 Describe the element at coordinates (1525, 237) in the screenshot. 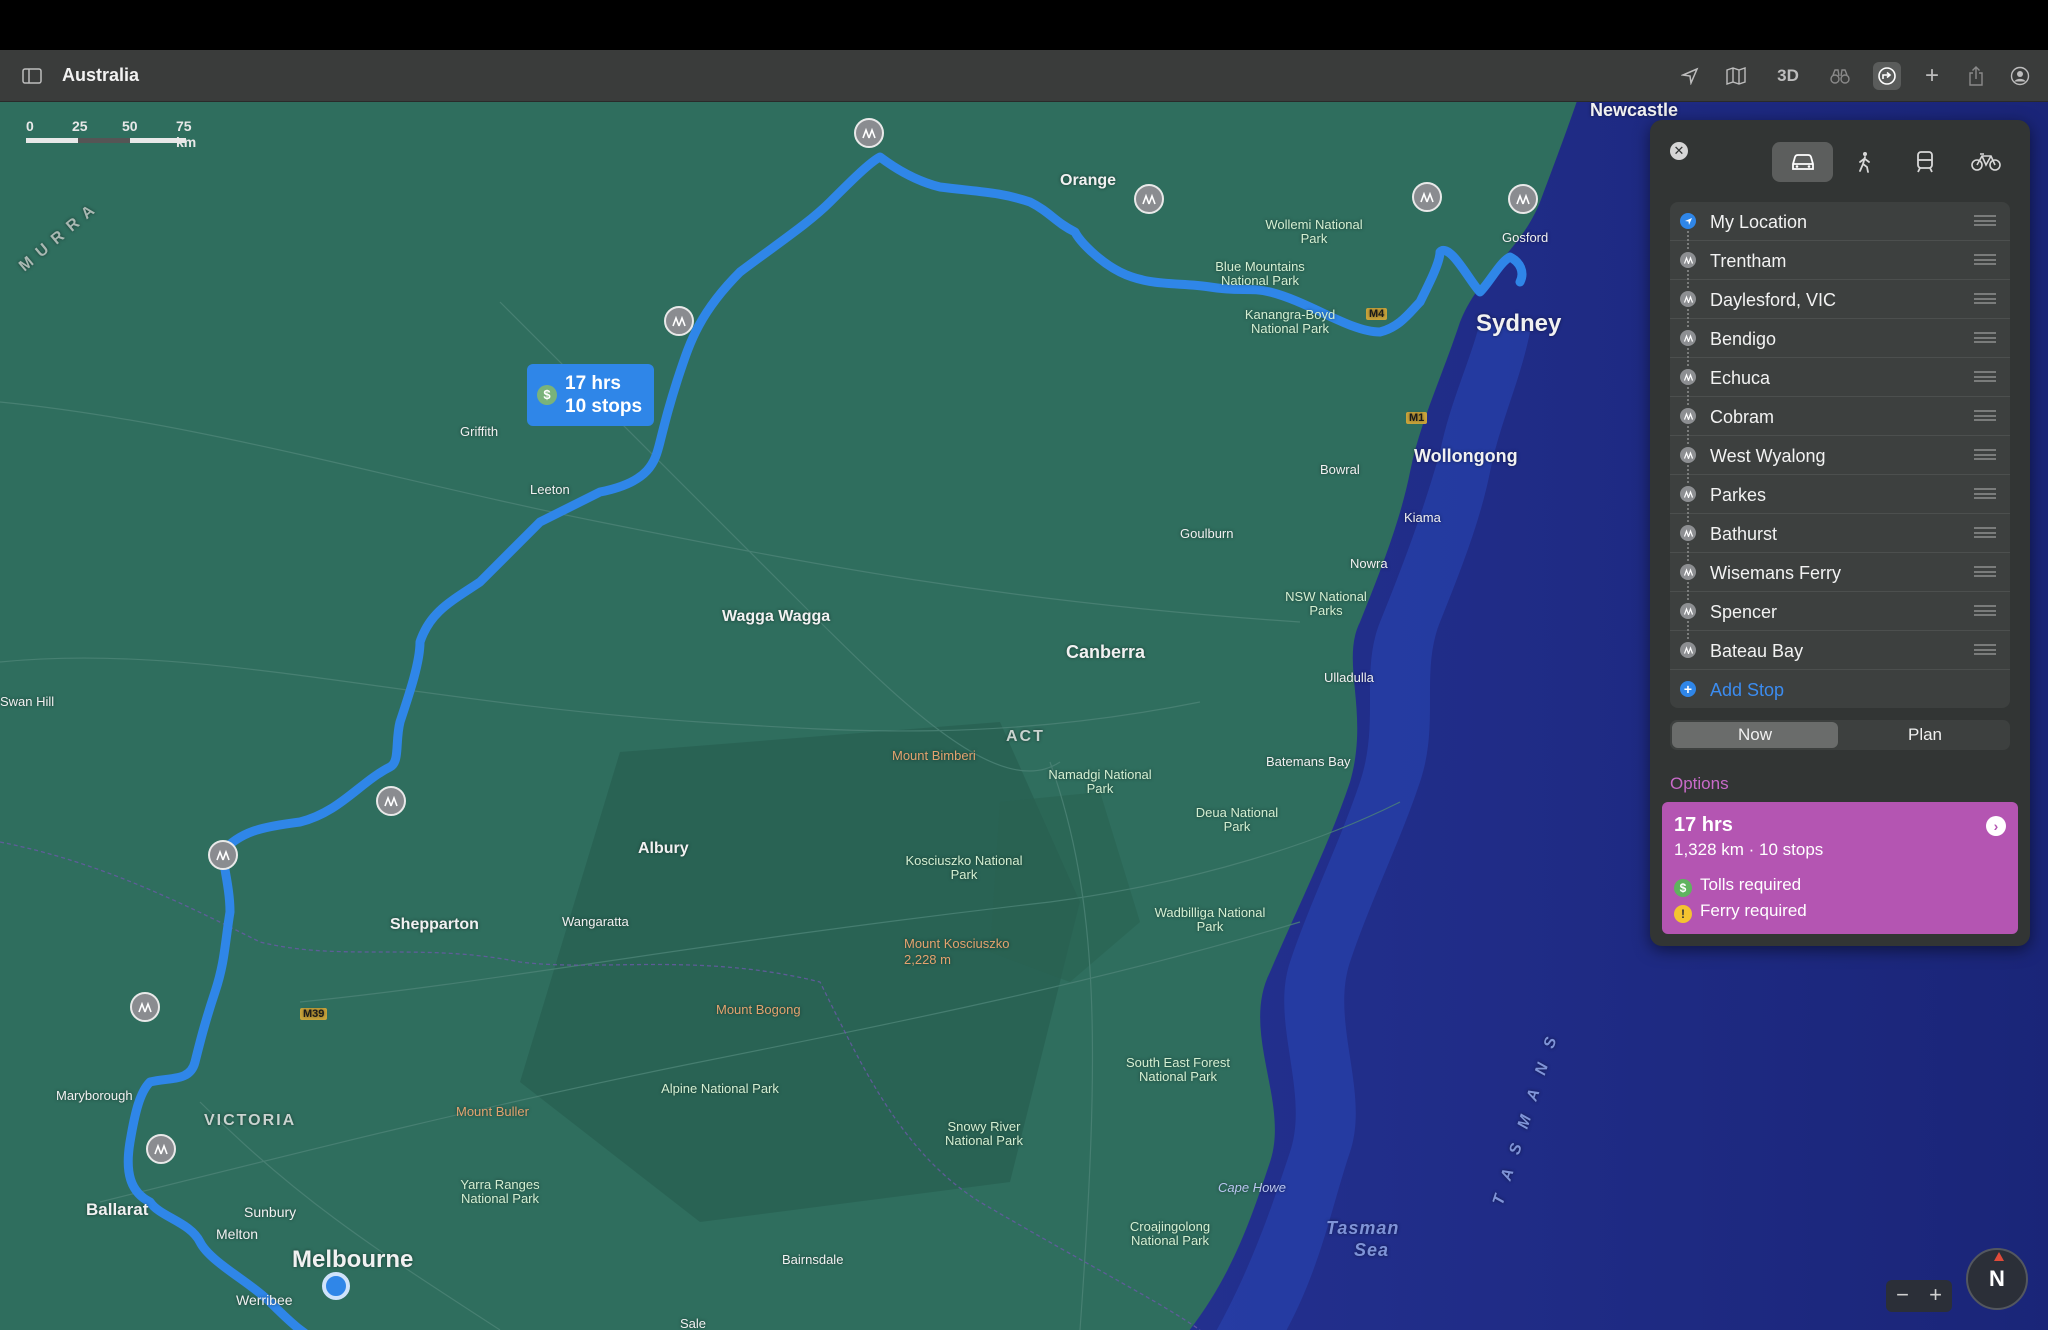

I see `town-label: Gosford` at that location.